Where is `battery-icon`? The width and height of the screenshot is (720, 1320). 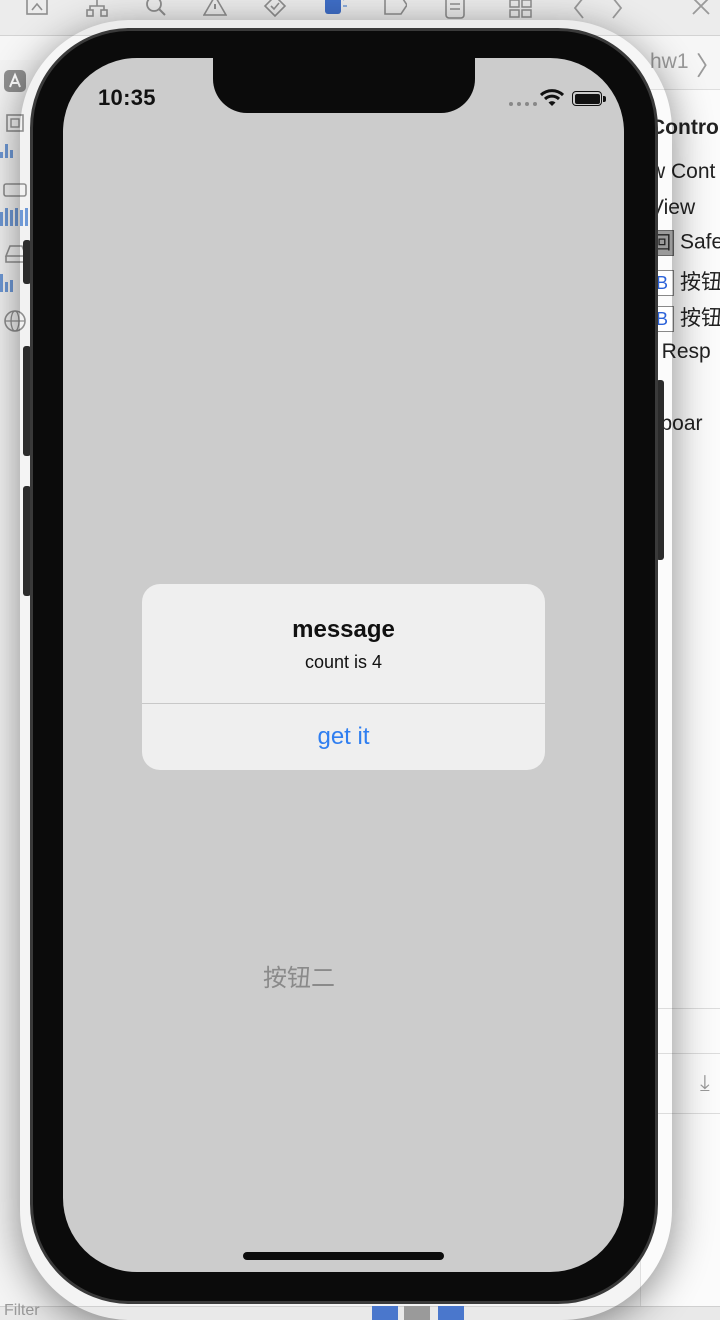 battery-icon is located at coordinates (589, 98).